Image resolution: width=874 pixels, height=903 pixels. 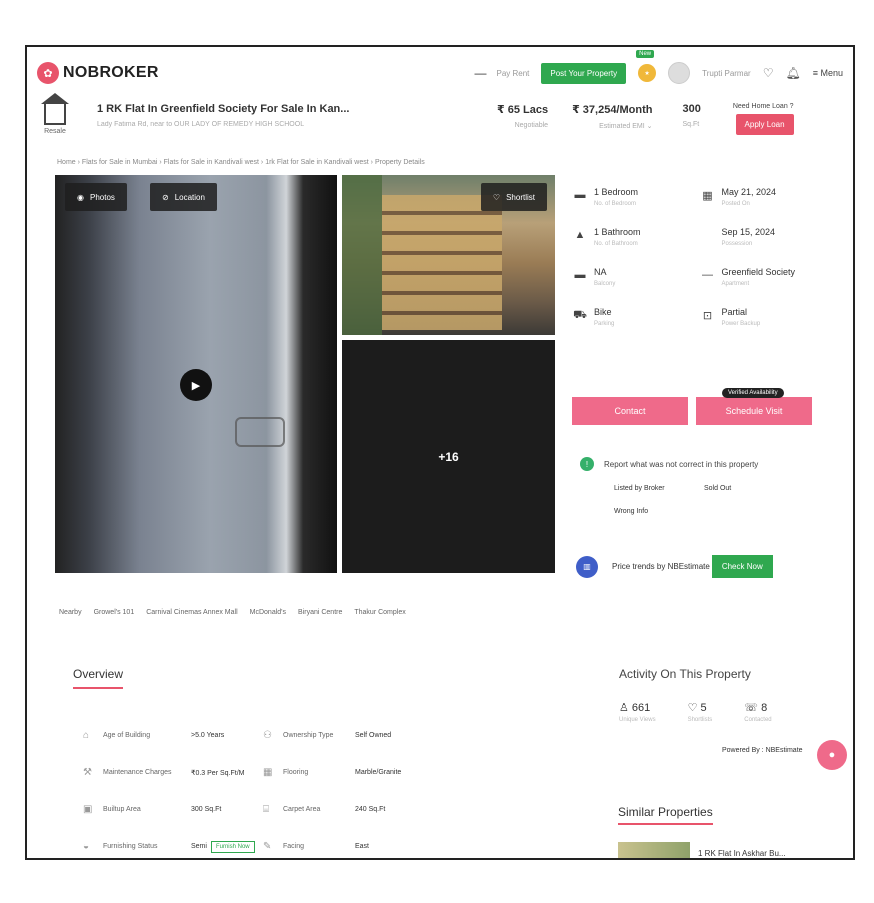 What do you see at coordinates (726, 73) in the screenshot?
I see `user-name: Trupti Parmar` at bounding box center [726, 73].